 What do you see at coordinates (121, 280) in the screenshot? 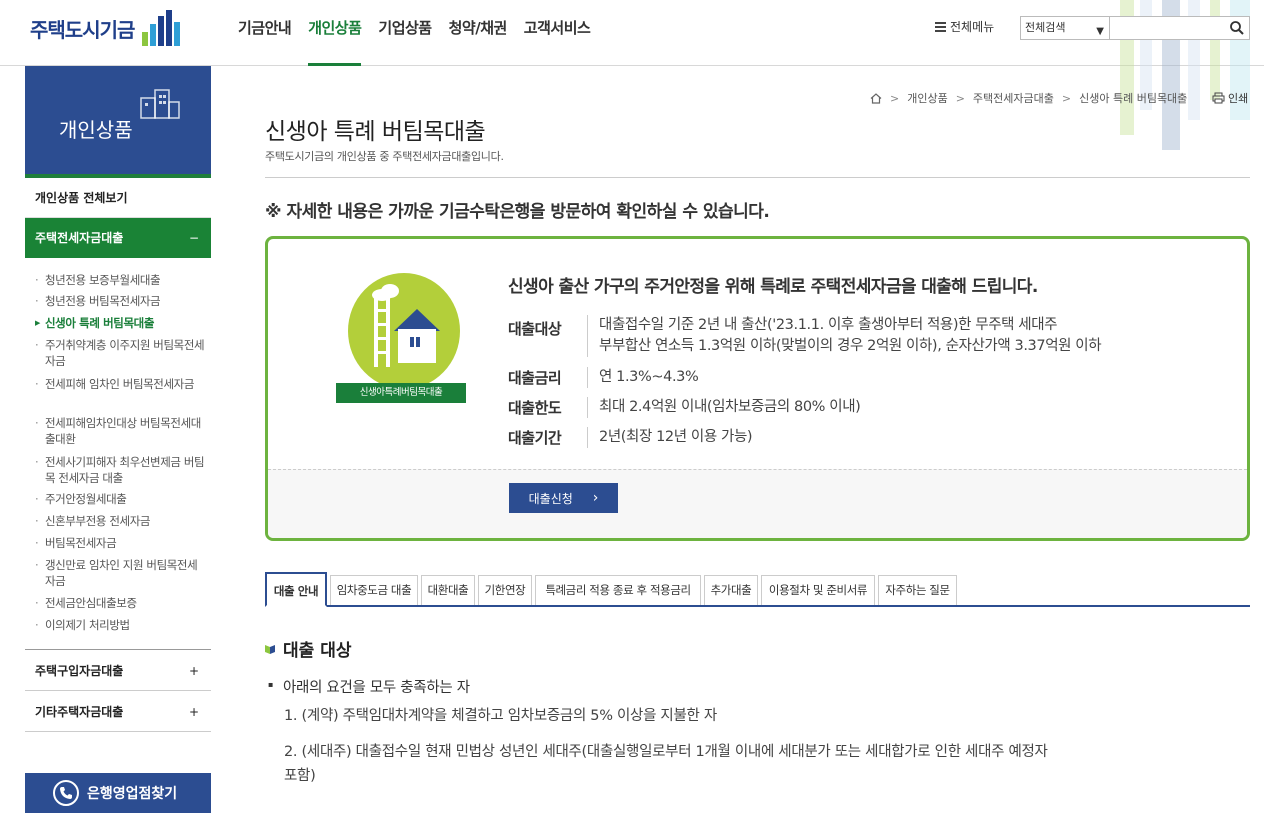
I see `sidebar-subitem: 청년전용 보증부월세대출` at bounding box center [121, 280].